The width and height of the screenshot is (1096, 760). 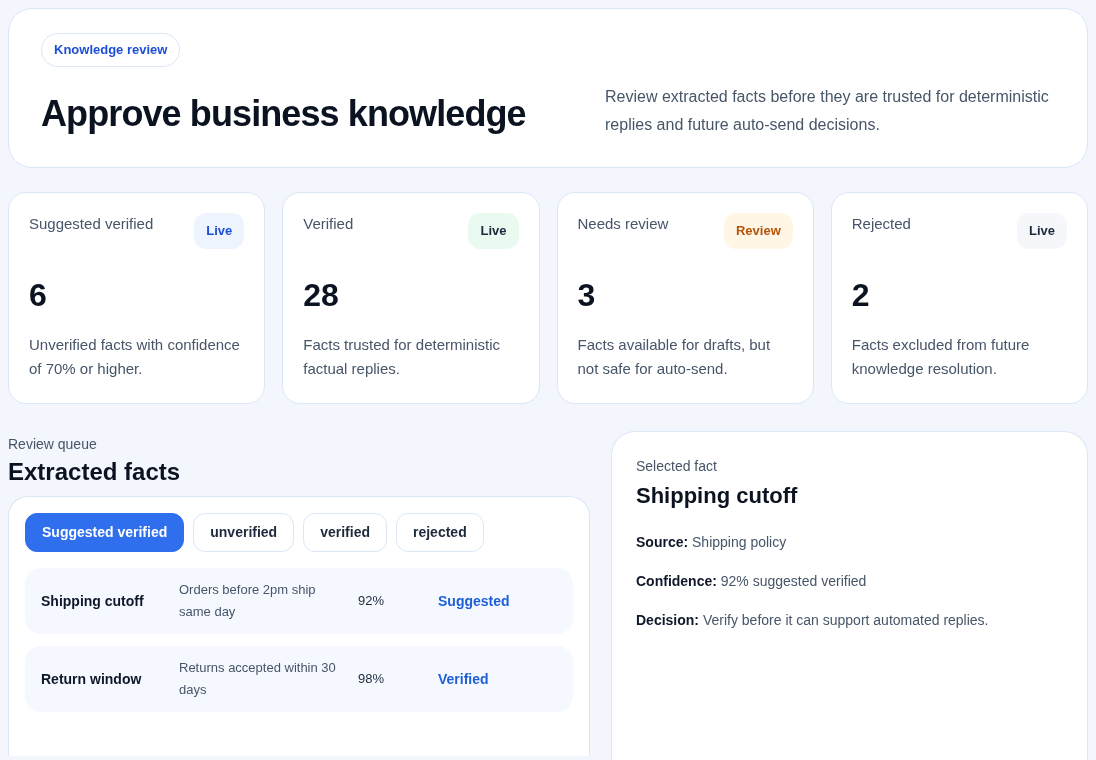 I want to click on detail-eyebrow: Selected fact, so click(x=677, y=466).